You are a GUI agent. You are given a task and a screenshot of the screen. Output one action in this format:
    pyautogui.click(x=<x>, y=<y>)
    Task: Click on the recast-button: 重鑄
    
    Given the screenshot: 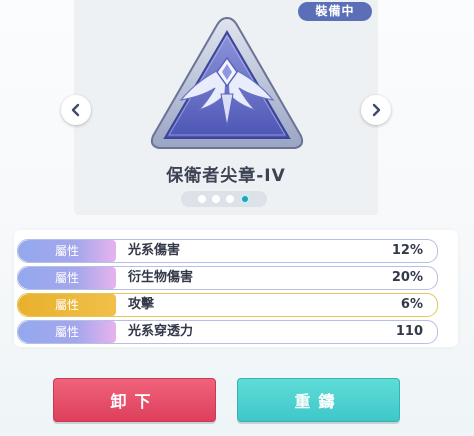 What is the action you would take?
    pyautogui.click(x=318, y=400)
    